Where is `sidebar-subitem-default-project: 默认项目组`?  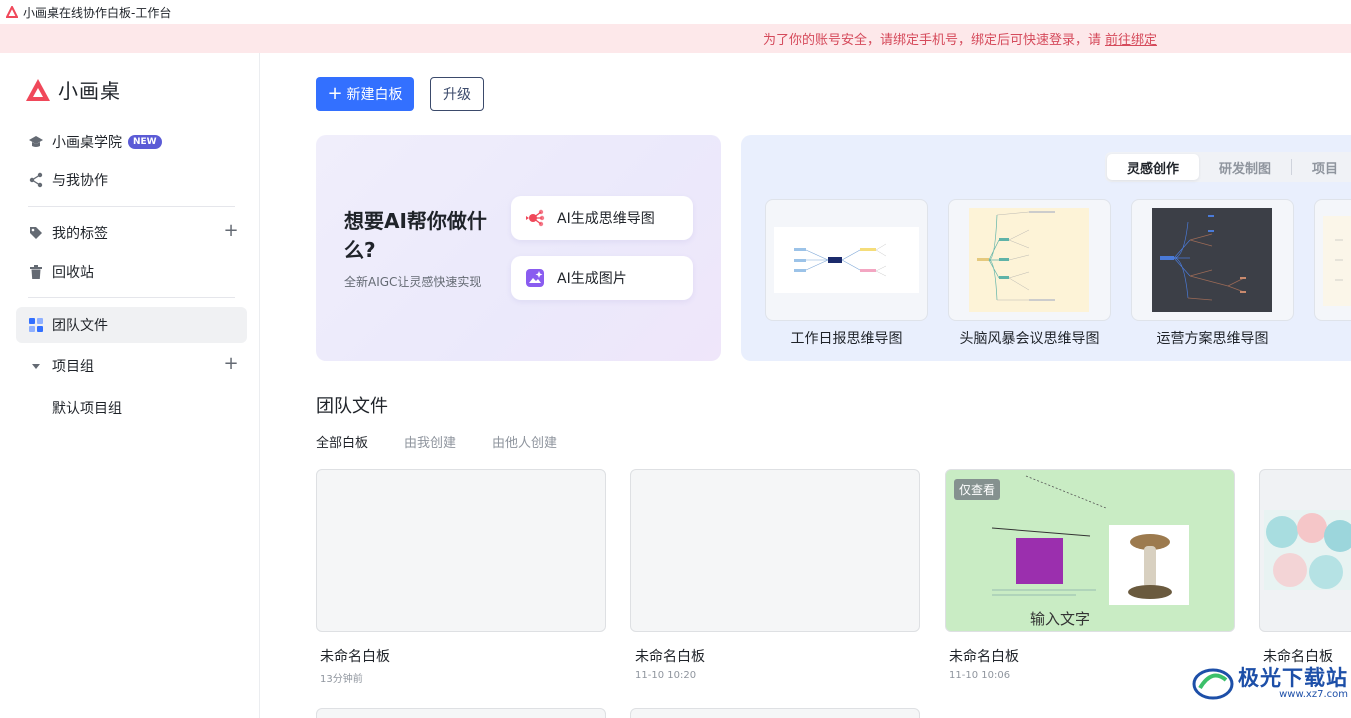 sidebar-subitem-default-project: 默认项目组 is located at coordinates (87, 408).